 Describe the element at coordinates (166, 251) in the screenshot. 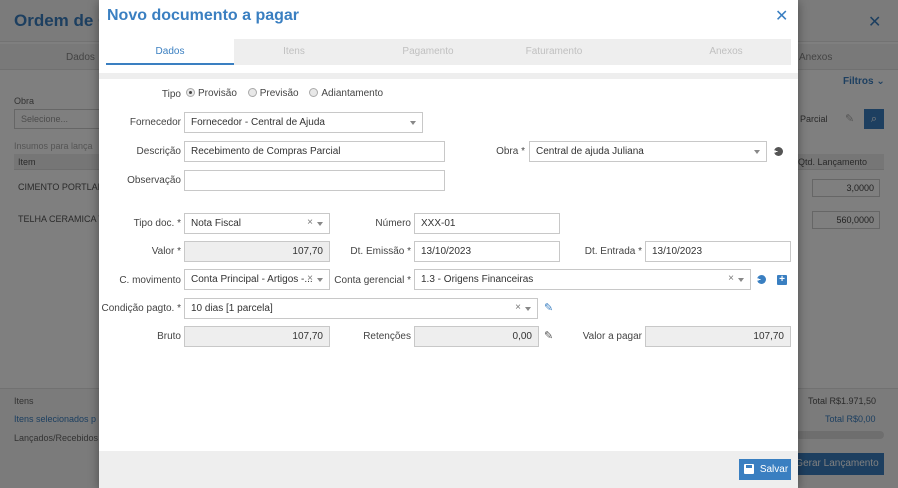

I see `valor-label: Valor *` at that location.